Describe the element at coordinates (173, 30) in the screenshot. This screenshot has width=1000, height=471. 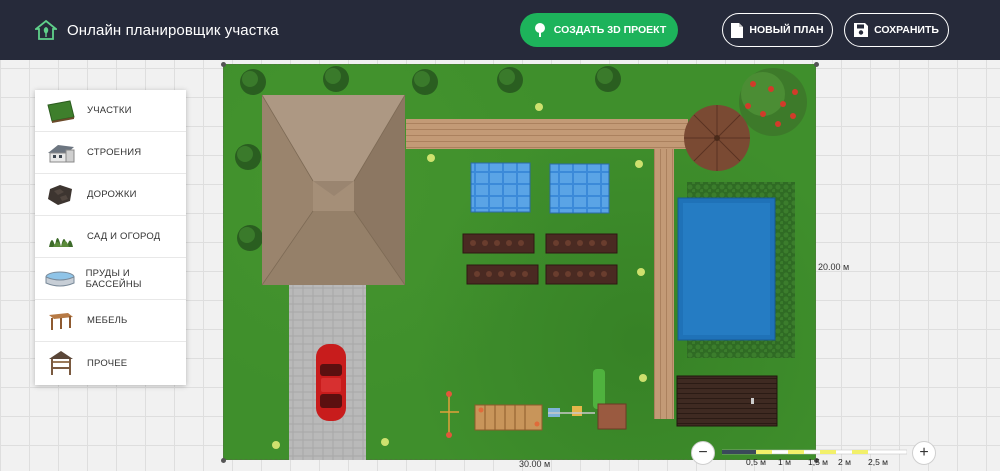
I see `app-title: Онлайн планировщик участка` at that location.